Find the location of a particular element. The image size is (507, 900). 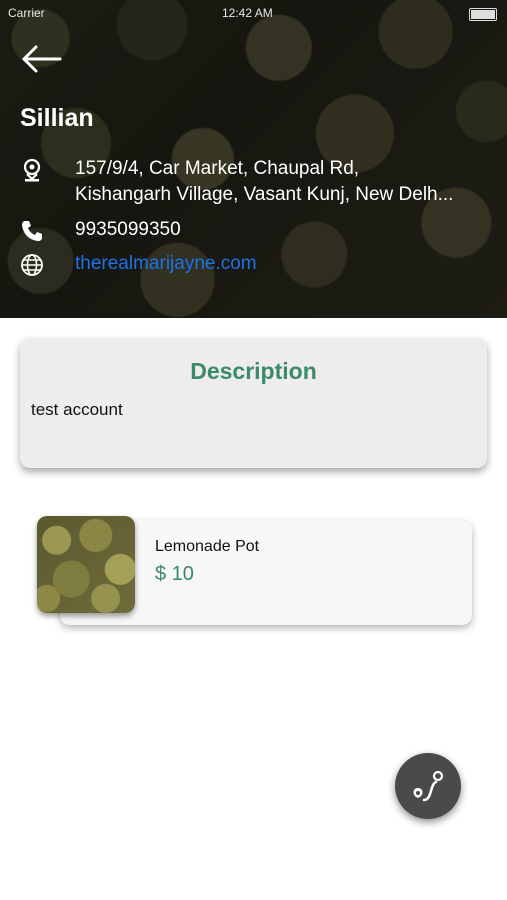

status-time: 12:42 AM is located at coordinates (247, 13).